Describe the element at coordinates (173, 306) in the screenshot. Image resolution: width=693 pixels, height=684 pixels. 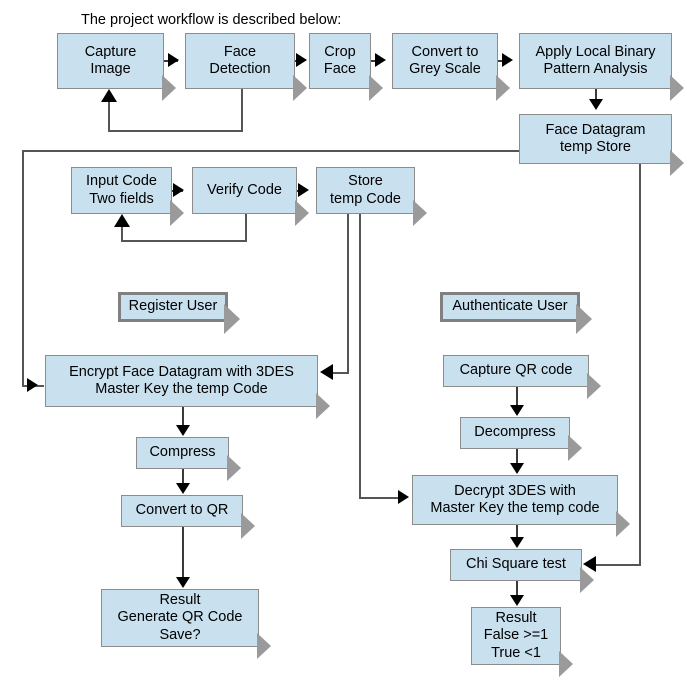
I see `node-label: Register User` at that location.